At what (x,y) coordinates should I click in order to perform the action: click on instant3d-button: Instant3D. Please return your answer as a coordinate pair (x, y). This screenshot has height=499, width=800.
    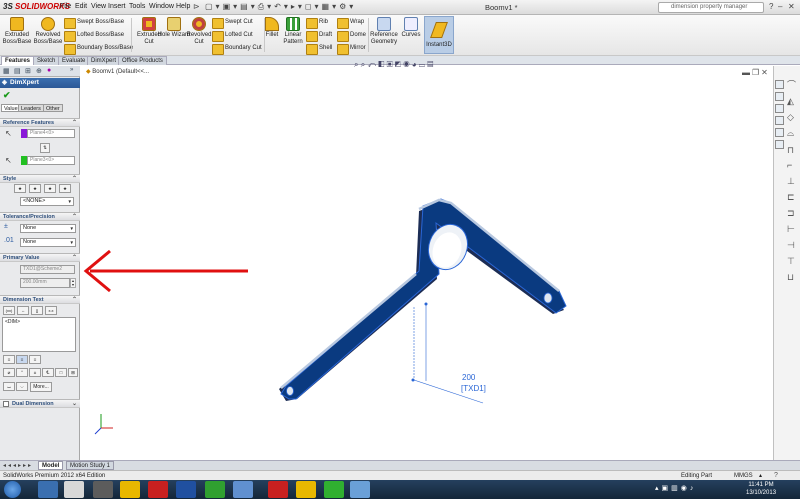
    Looking at the image, I should click on (439, 35).